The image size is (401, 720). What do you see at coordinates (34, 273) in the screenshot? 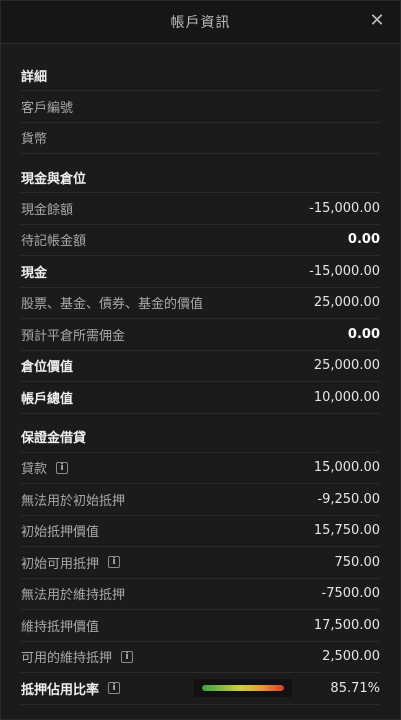
I see `row-label: 現金` at bounding box center [34, 273].